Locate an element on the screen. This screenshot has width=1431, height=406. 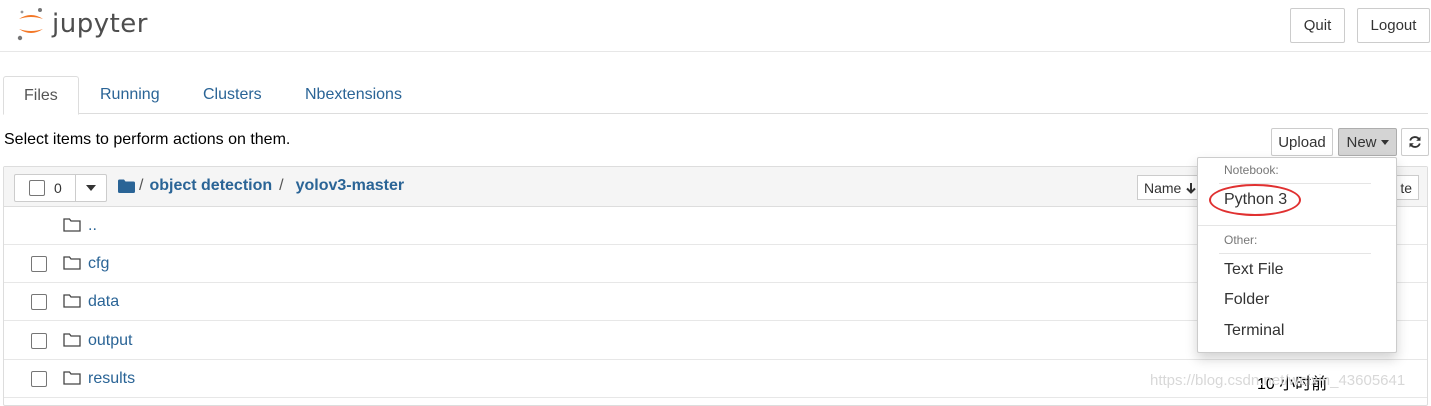
new-button: New is located at coordinates (1367, 142).